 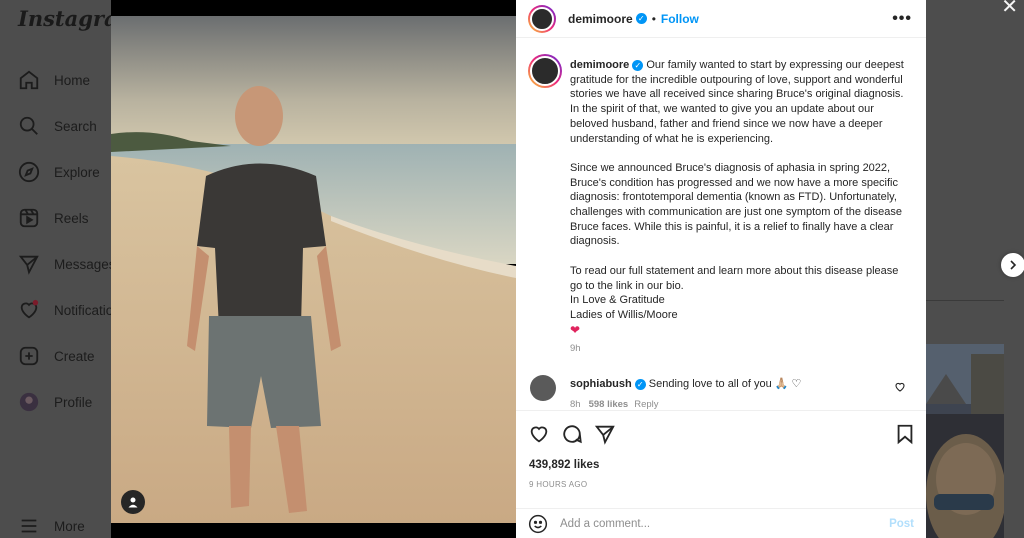 What do you see at coordinates (1009, 9) in the screenshot?
I see `close-icon: ✕` at bounding box center [1009, 9].